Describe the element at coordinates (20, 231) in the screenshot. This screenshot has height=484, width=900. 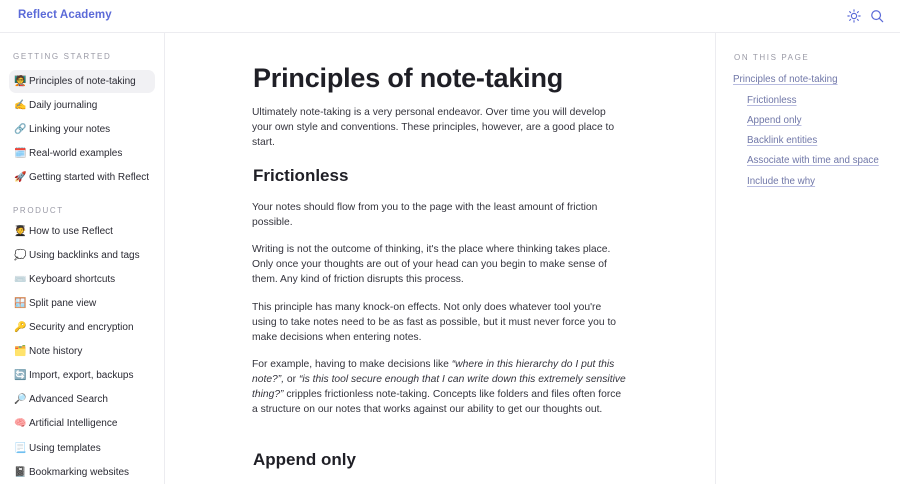
I see `student-icon: 🧑‍🎓` at that location.